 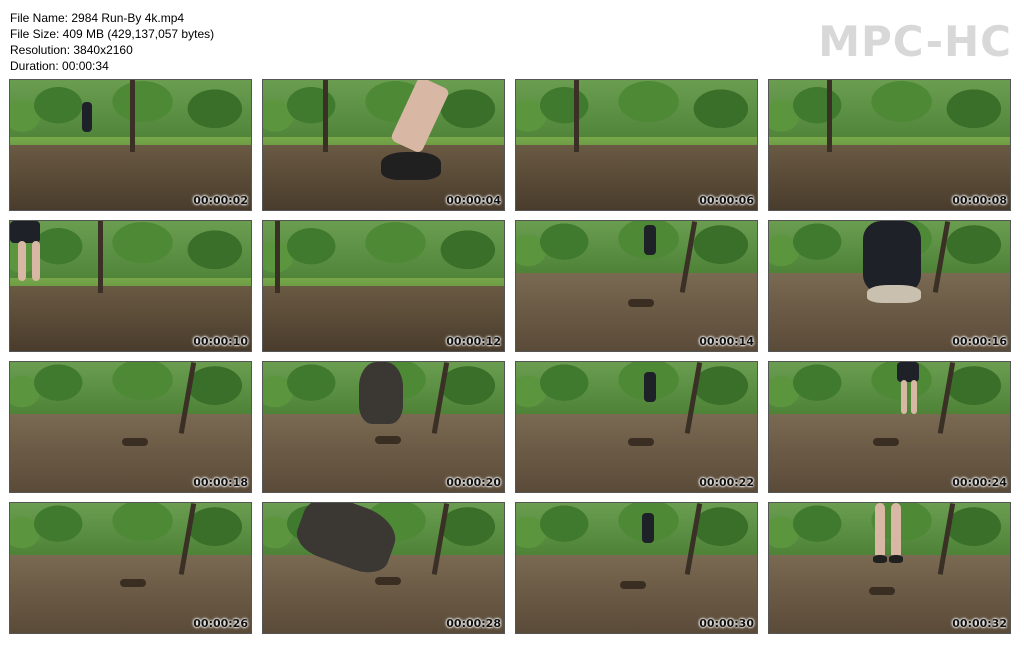 What do you see at coordinates (383, 286) in the screenshot?
I see `thumbnail: 00:00:12` at bounding box center [383, 286].